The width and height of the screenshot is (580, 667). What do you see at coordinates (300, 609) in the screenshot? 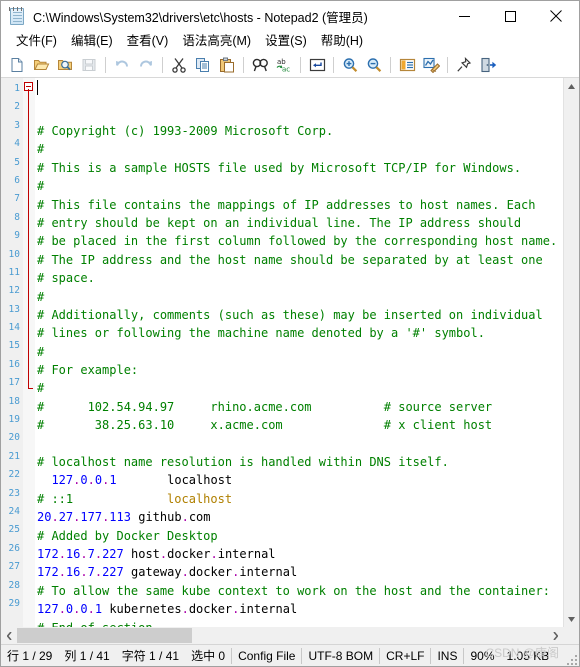
I see `code-line: 127.0.0.1 kubernetes.docker.internal` at bounding box center [300, 609].